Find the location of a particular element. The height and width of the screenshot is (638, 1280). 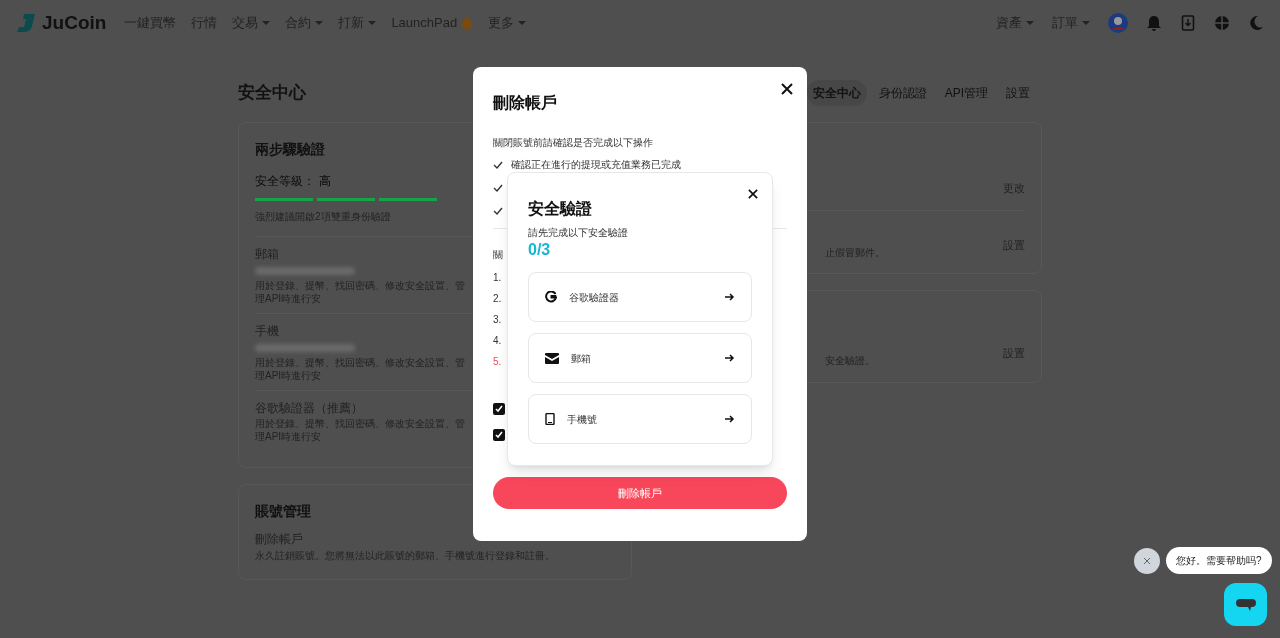

step-number: 4. is located at coordinates (497, 341).